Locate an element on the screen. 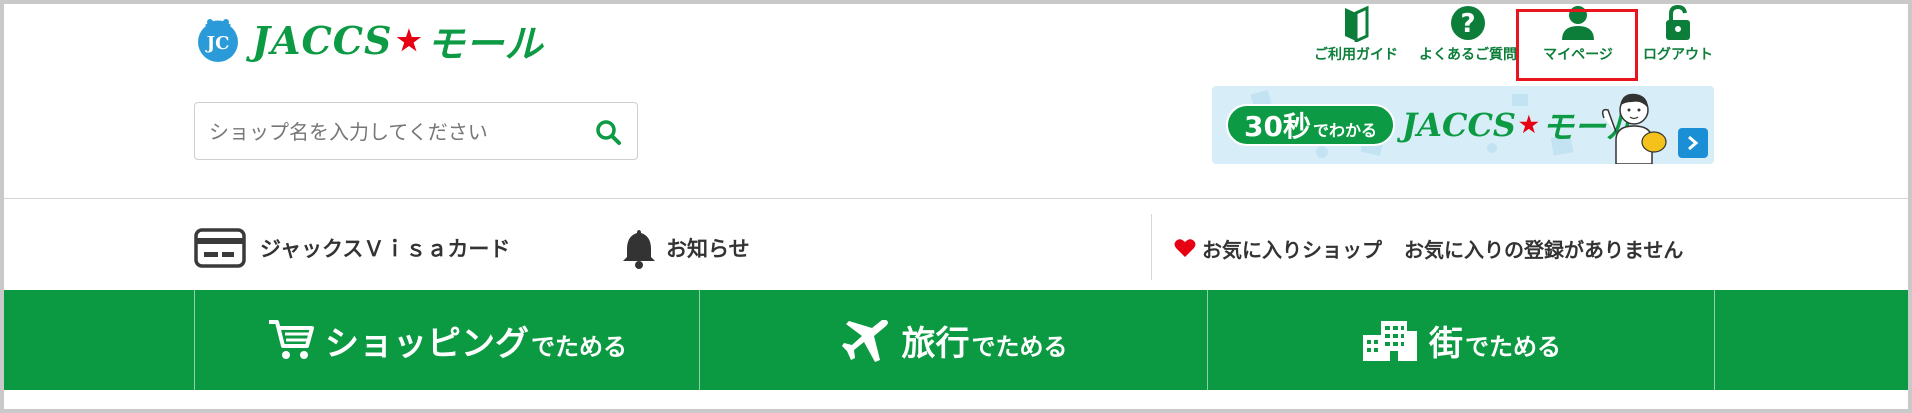 The width and height of the screenshot is (1912, 413). logo-suffix: モール is located at coordinates (485, 43).